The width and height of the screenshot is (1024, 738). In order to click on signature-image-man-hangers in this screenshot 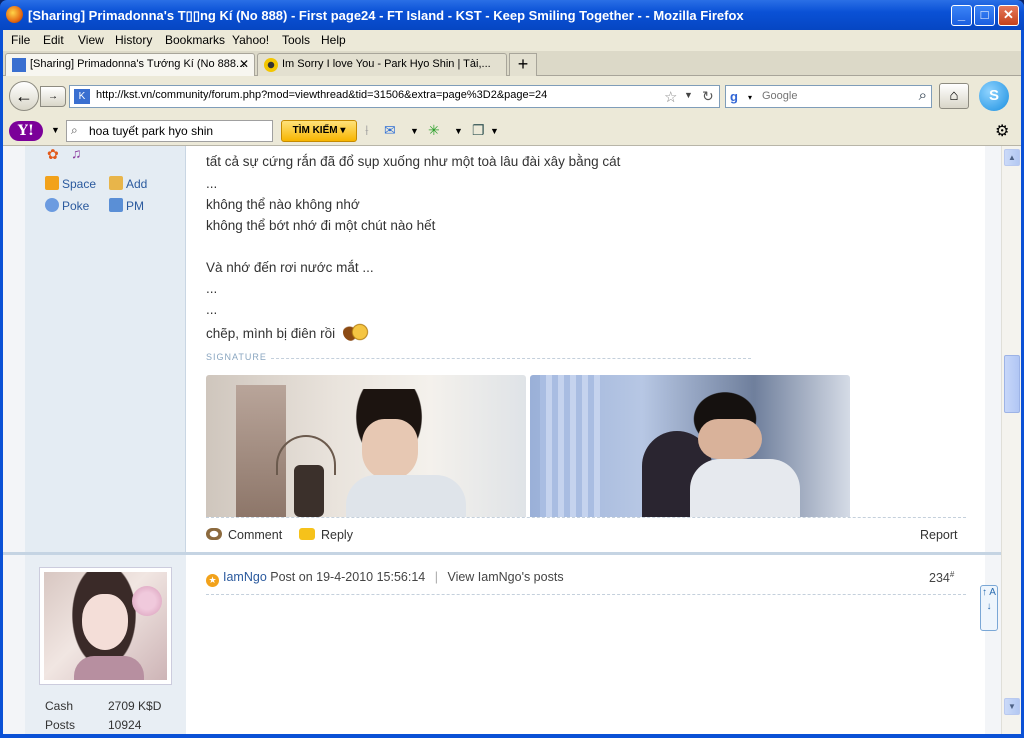, I will do `click(366, 446)`.